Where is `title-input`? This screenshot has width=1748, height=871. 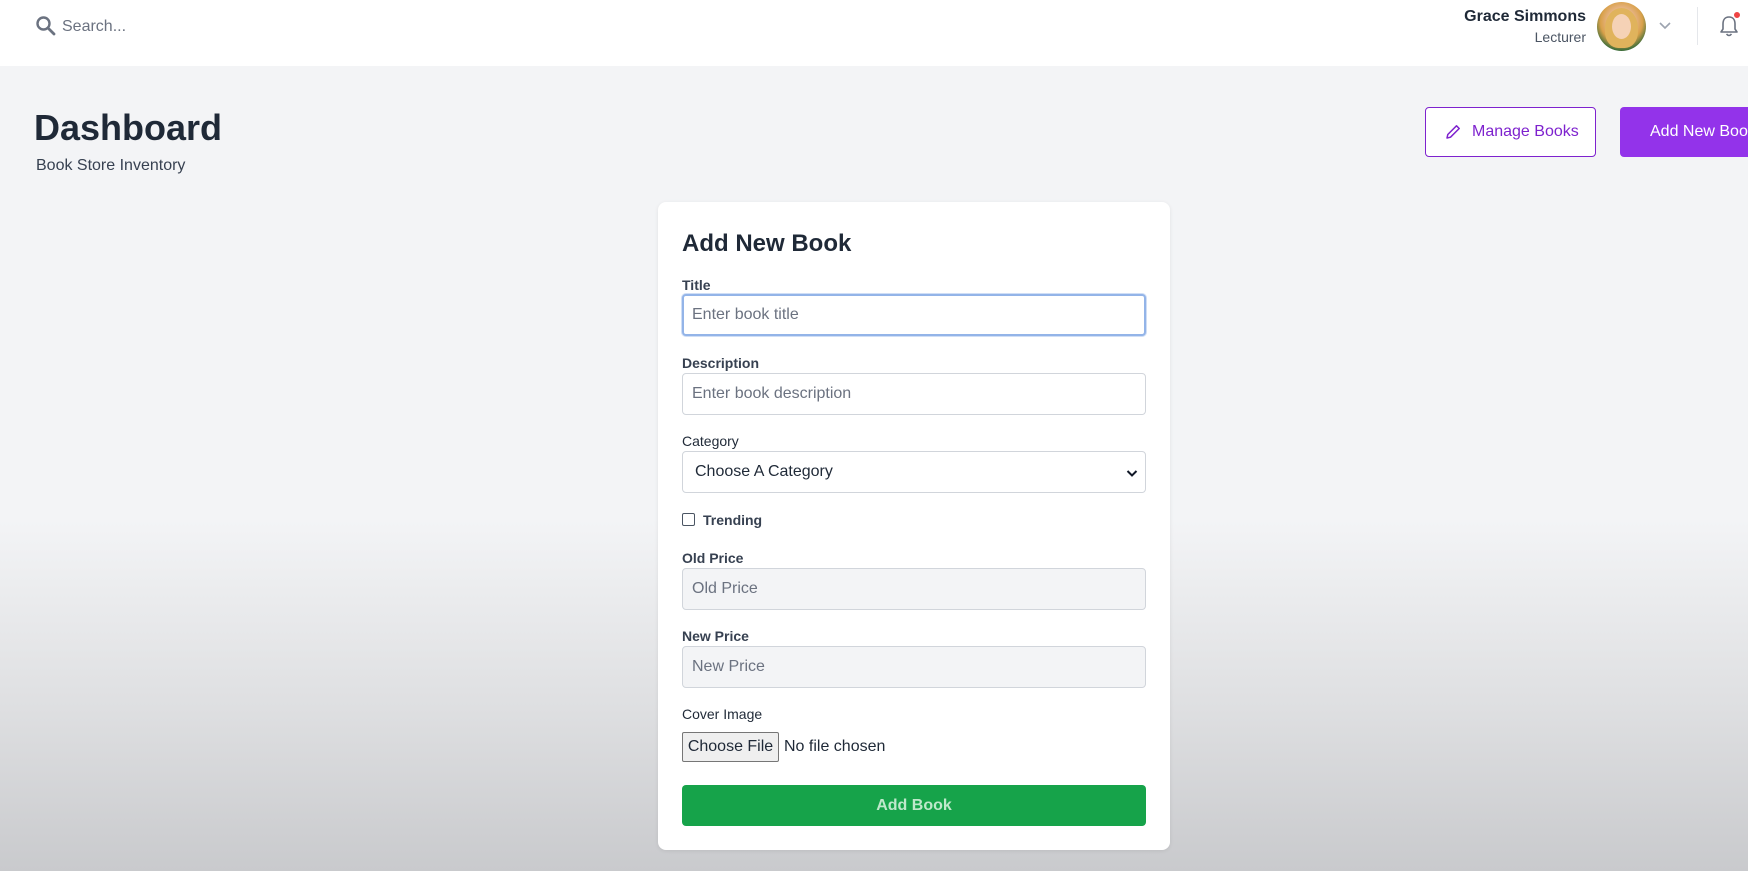
title-input is located at coordinates (914, 315).